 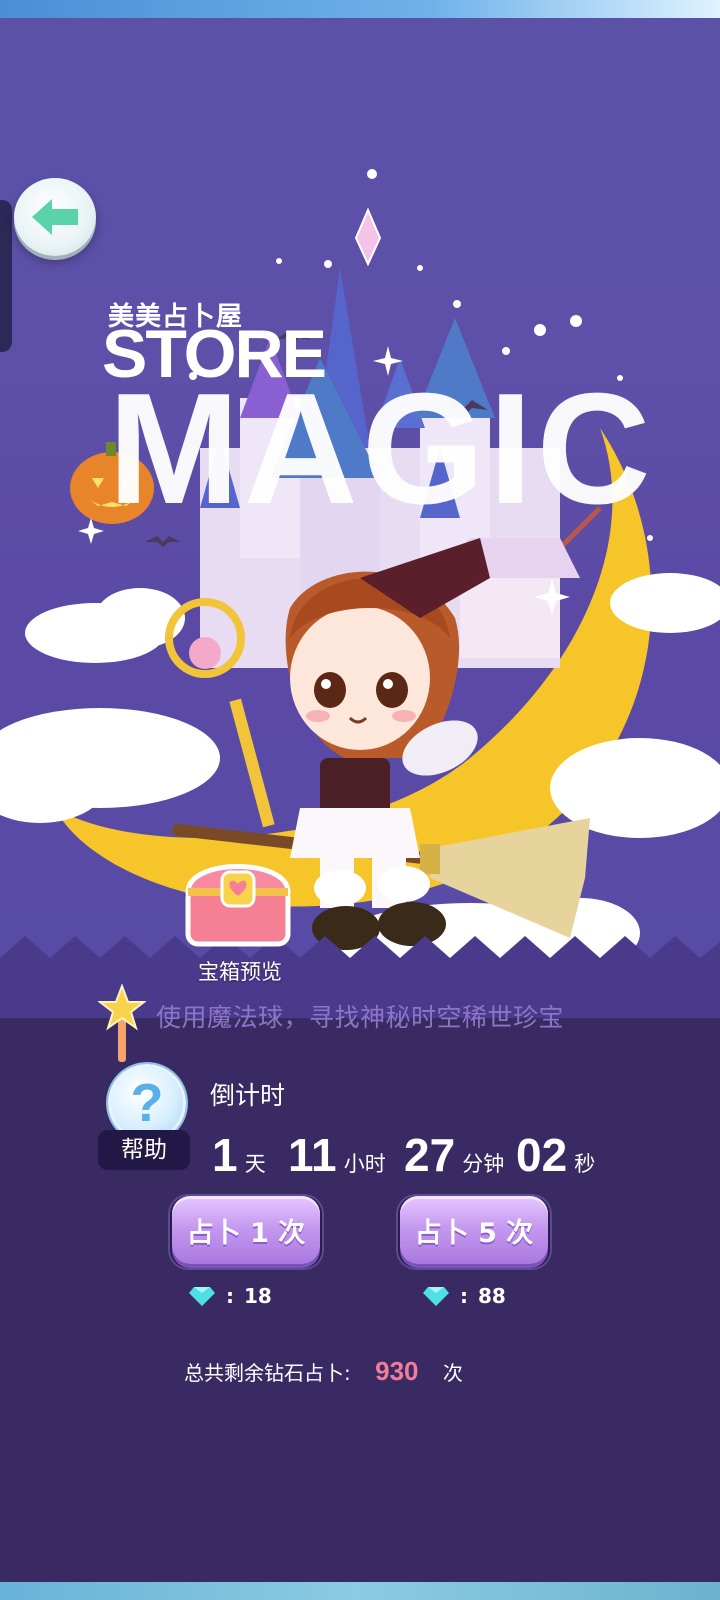 What do you see at coordinates (258, 1296) in the screenshot?
I see `draw-once-cost-value: 18` at bounding box center [258, 1296].